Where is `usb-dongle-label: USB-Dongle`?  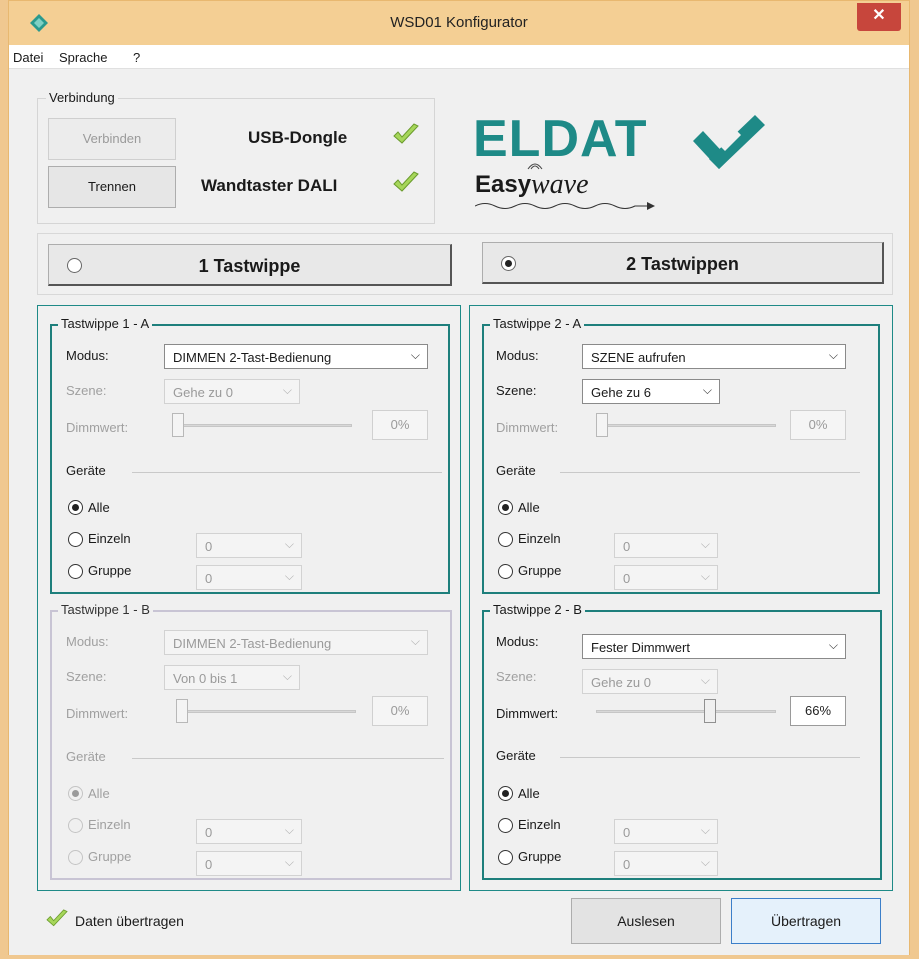 usb-dongle-label: USB-Dongle is located at coordinates (298, 137).